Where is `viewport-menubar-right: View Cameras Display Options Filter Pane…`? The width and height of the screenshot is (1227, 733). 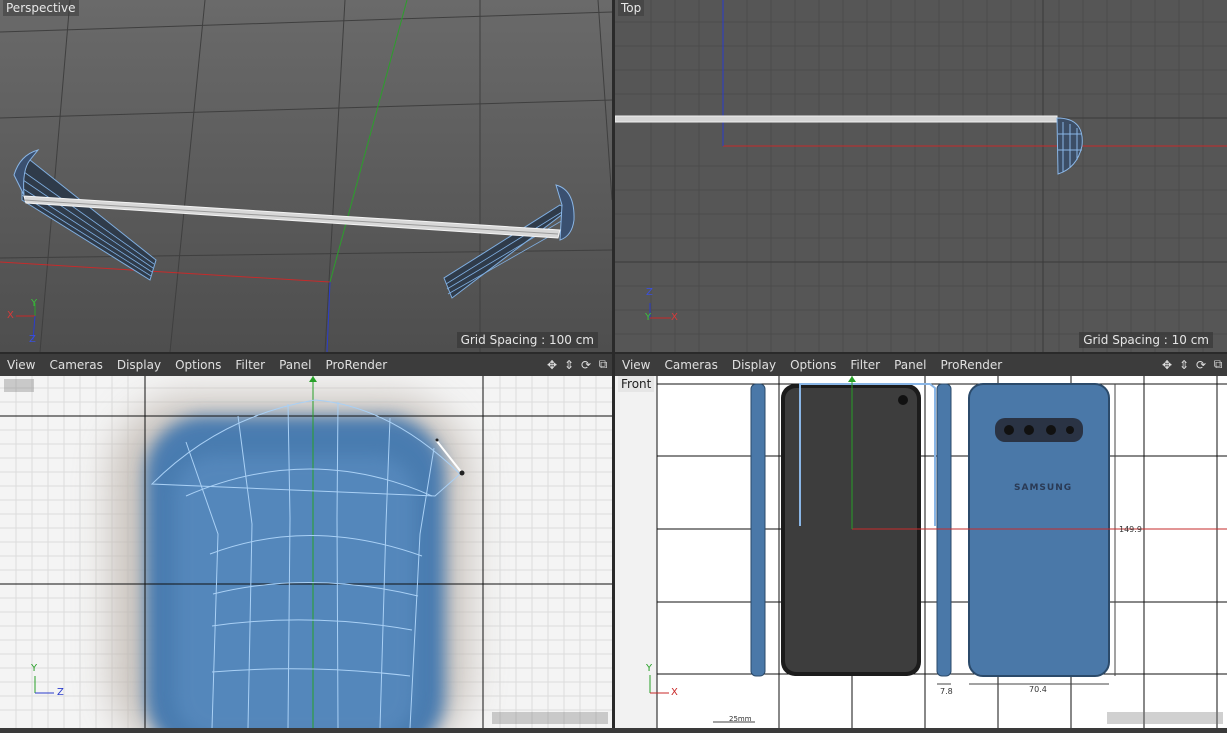 viewport-menubar-right: View Cameras Display Options Filter Pane… is located at coordinates (306, 365).